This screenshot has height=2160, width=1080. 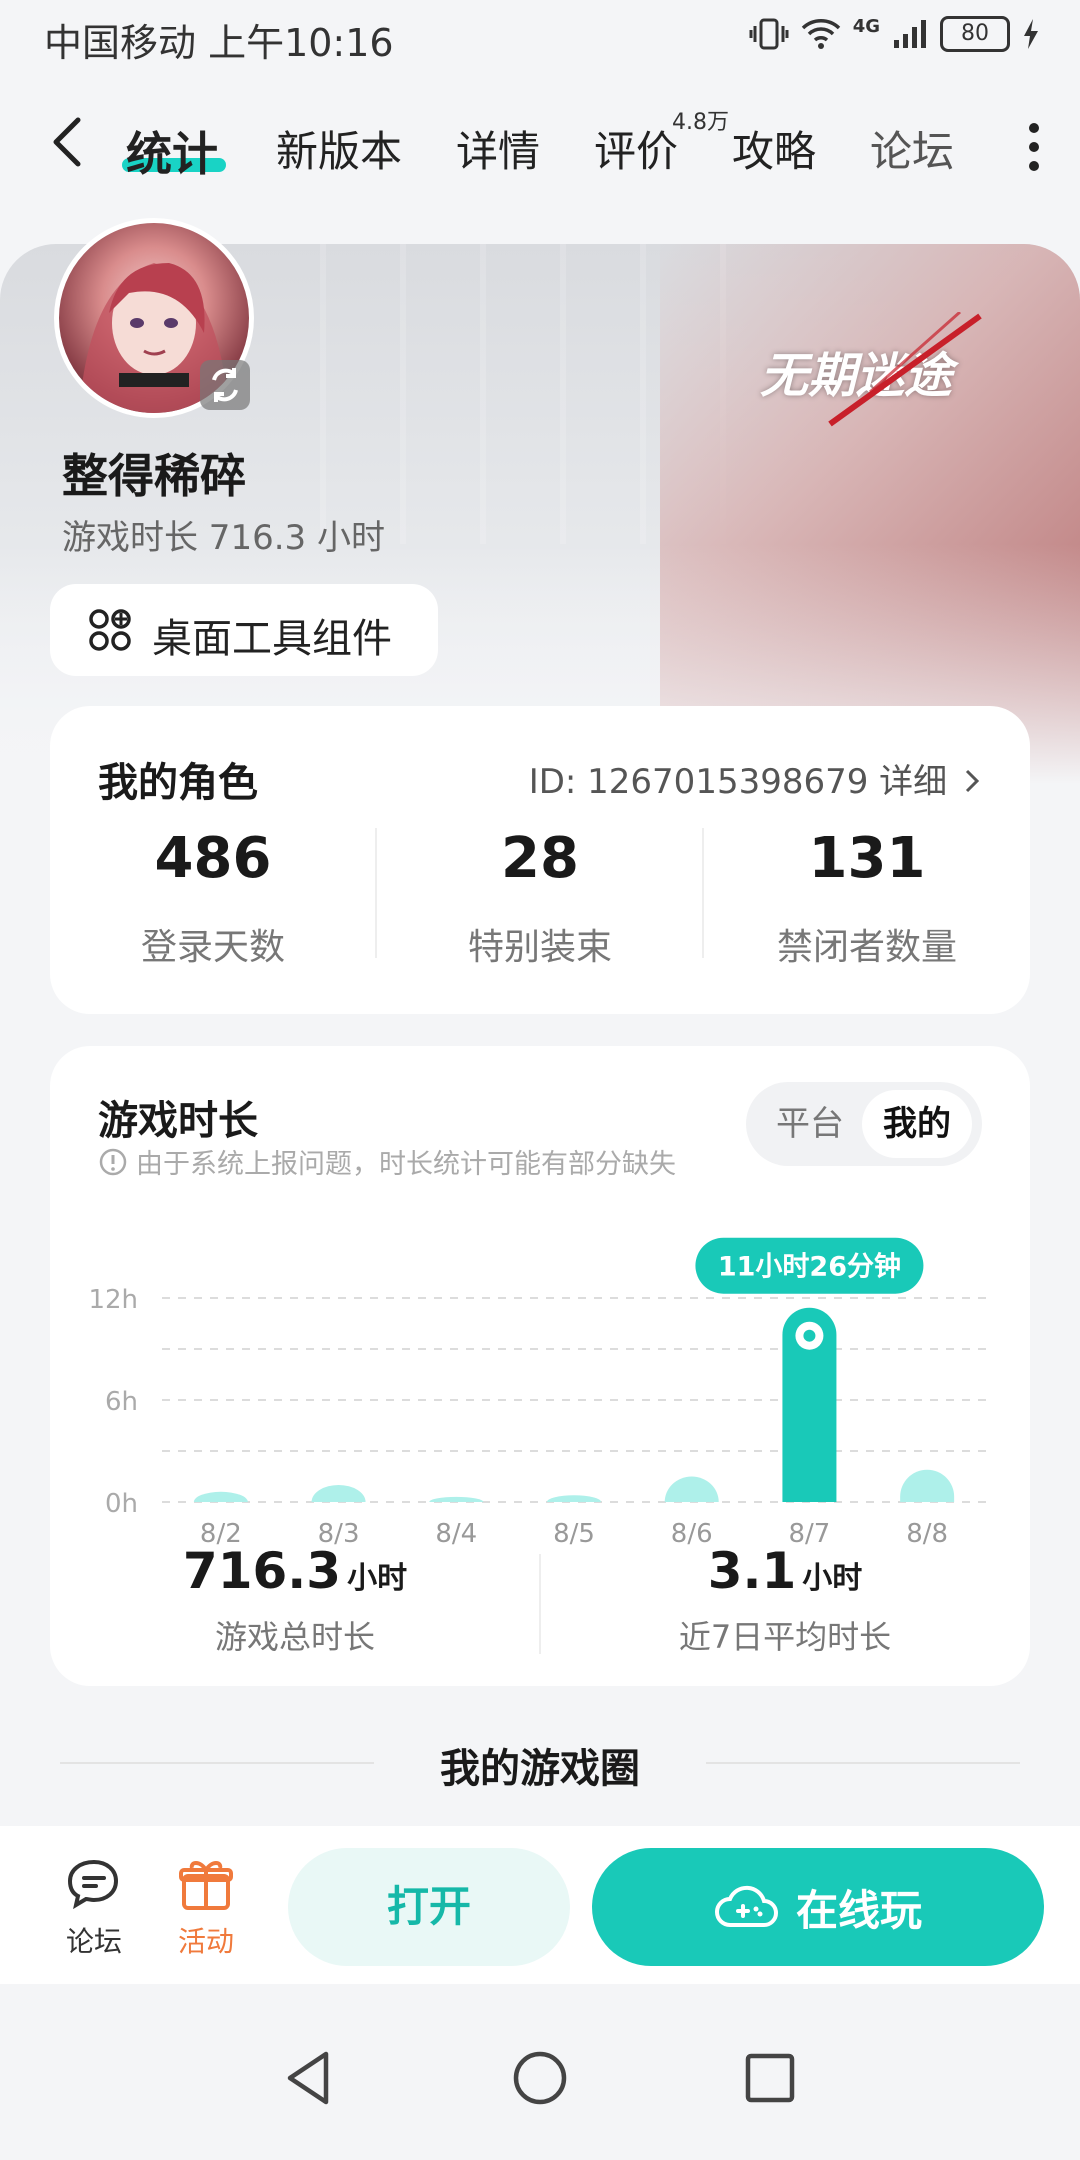 I want to click on playtime-notice: 由于系统上报问题，时长统计可能有部分缺失, so click(x=387, y=1161).